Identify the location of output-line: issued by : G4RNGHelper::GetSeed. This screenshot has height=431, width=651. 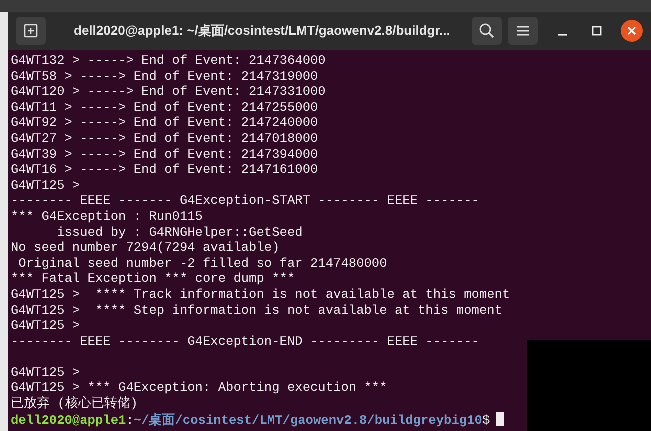
(180, 232).